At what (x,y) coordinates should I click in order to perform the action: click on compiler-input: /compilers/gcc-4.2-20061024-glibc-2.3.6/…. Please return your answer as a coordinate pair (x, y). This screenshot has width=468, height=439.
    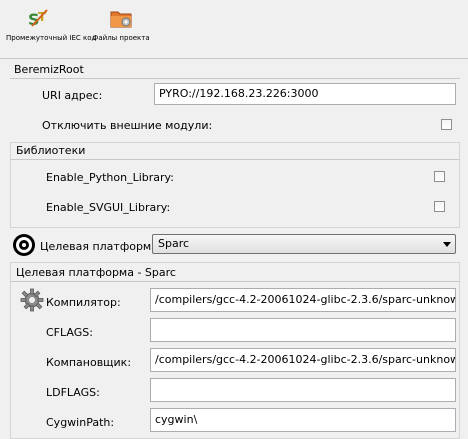
    Looking at the image, I should click on (303, 300).